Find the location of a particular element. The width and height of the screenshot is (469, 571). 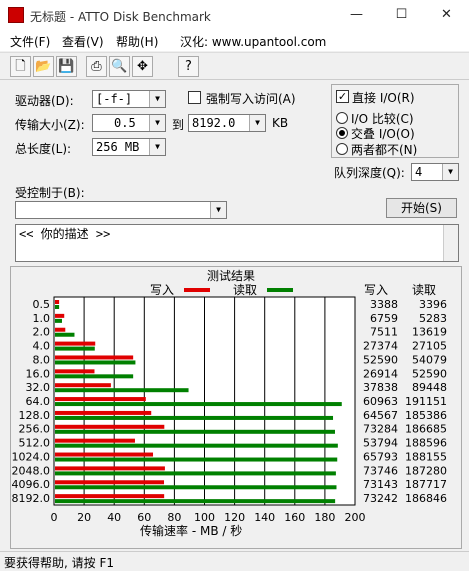

status-text: 要获得帮助, 请按 F1 is located at coordinates (59, 563).